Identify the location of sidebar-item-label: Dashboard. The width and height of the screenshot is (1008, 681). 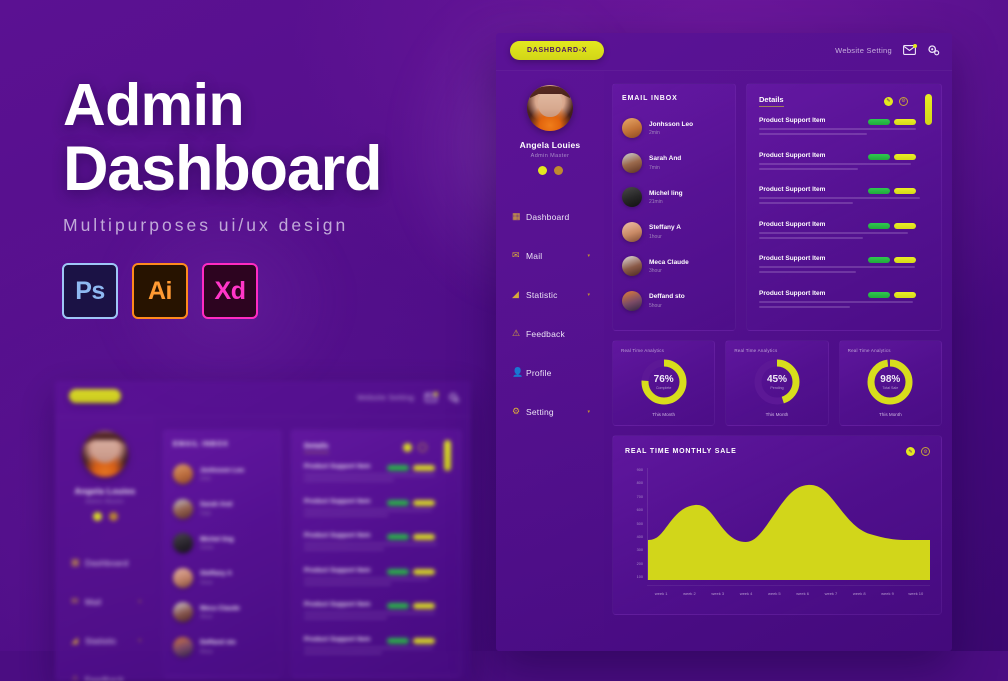
(547, 217).